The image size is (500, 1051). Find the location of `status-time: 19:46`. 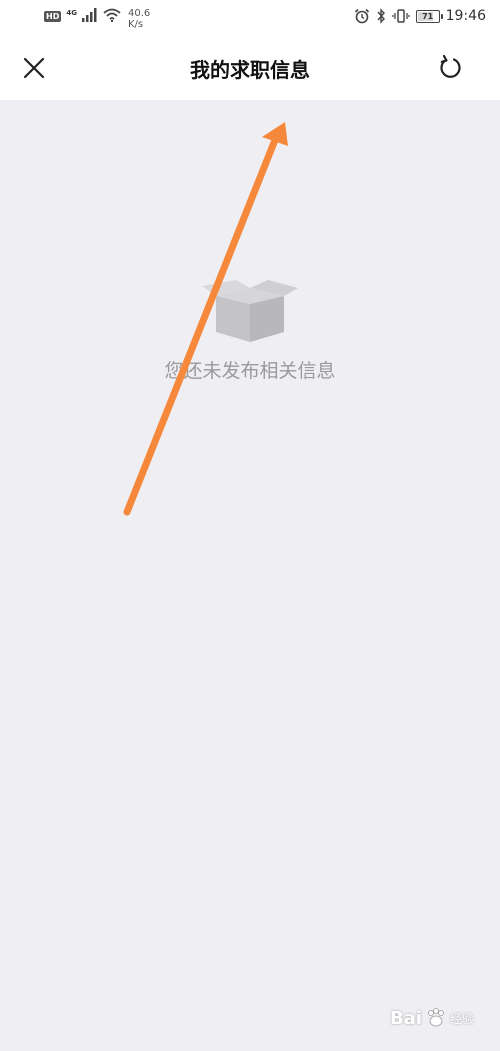

status-time: 19:46 is located at coordinates (465, 16).